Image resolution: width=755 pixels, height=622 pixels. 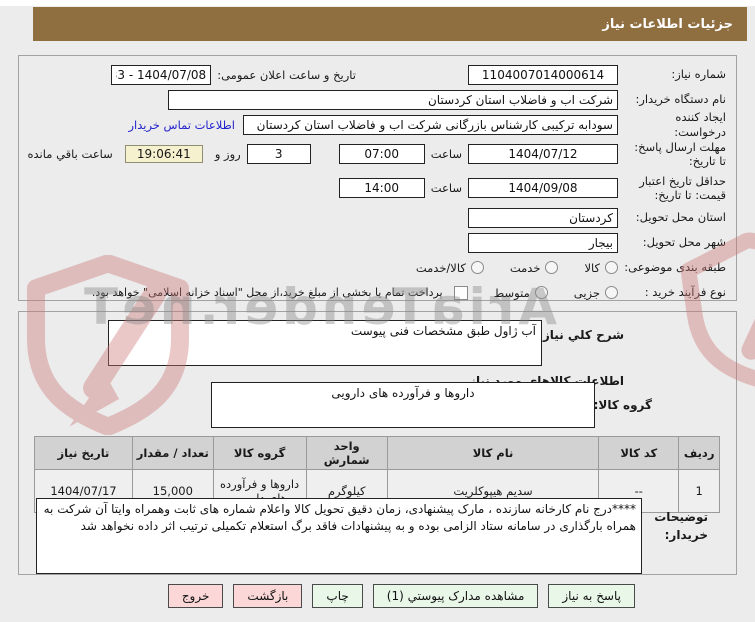 What do you see at coordinates (525, 267) in the screenshot?
I see `service-radio-label: خدمت` at bounding box center [525, 267].